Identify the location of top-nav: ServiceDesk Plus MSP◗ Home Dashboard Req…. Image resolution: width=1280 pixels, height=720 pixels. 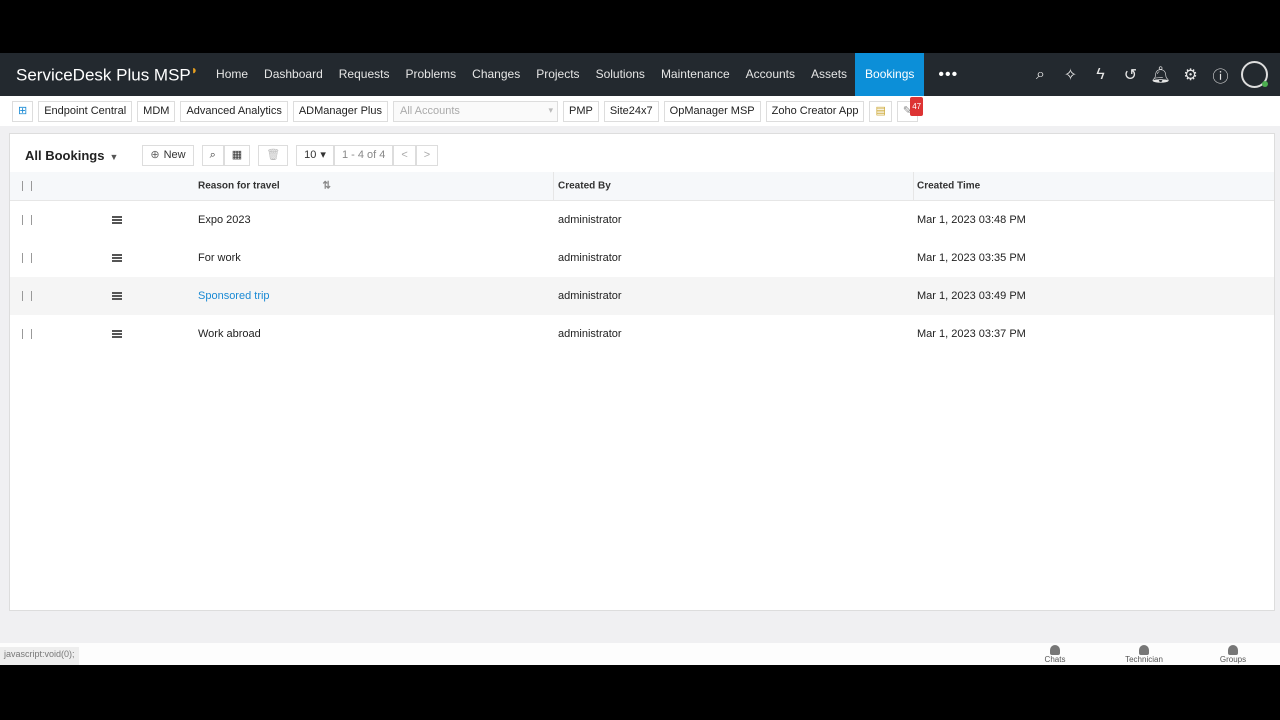
(640, 74).